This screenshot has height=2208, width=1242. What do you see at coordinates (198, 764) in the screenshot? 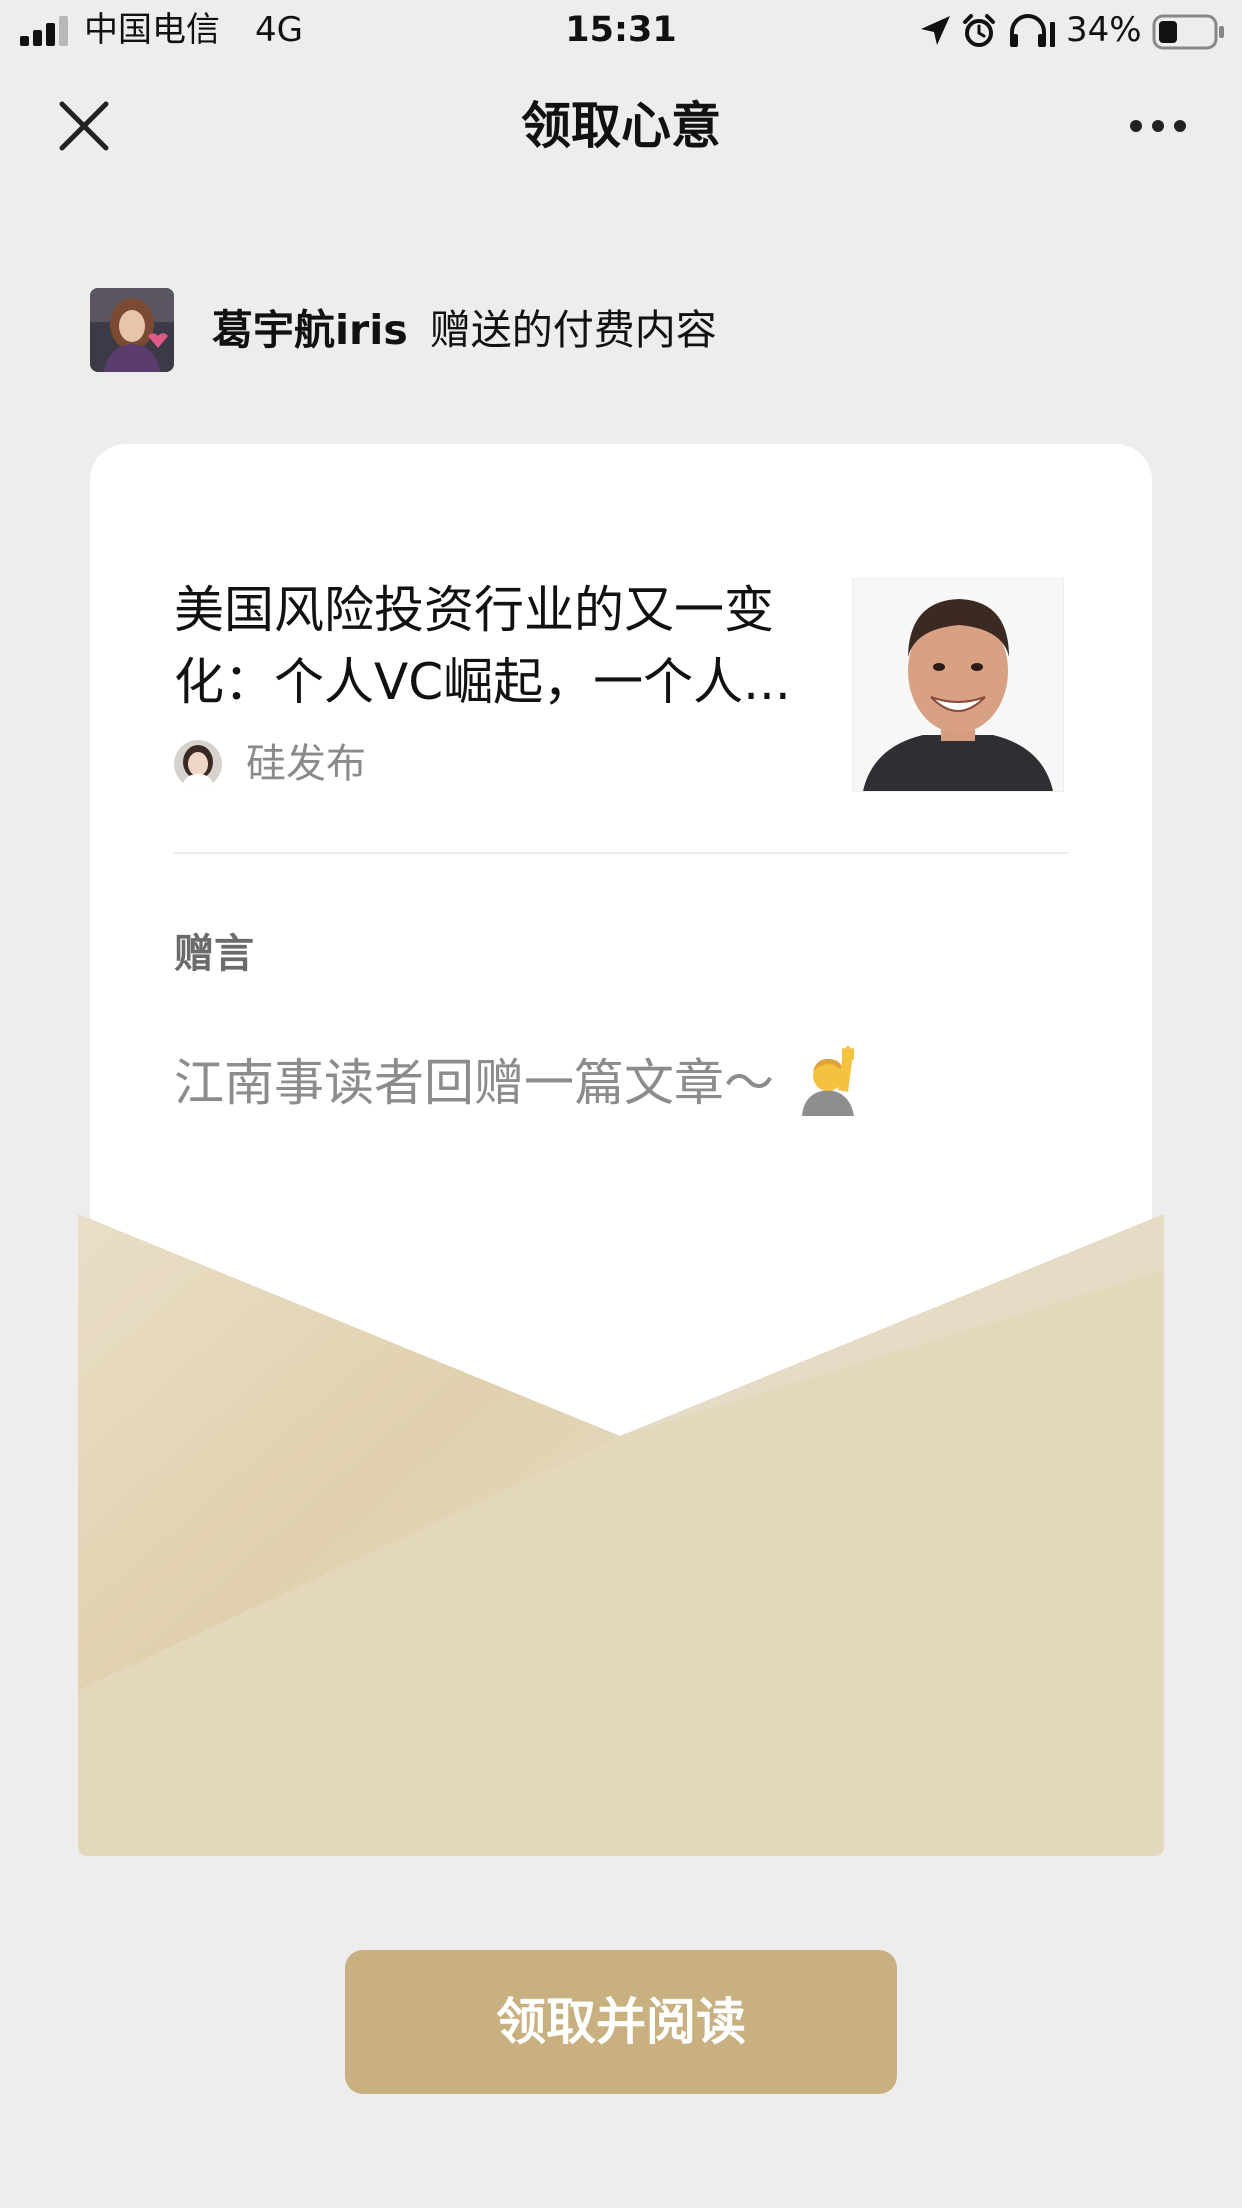
I see `account-avatar` at bounding box center [198, 764].